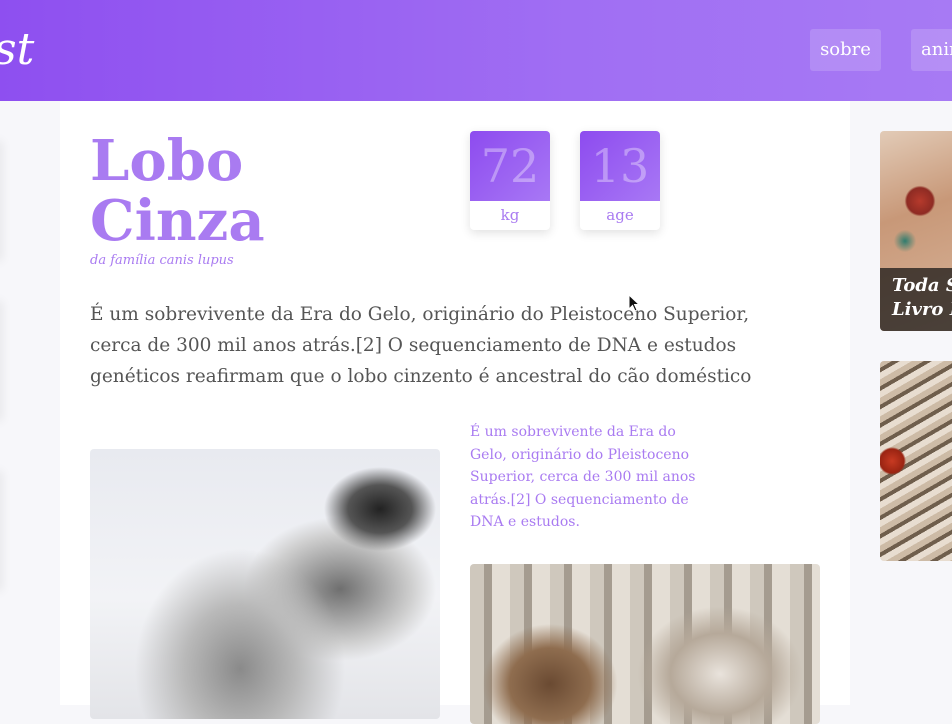 This screenshot has height=724, width=952. Describe the element at coordinates (916, 461) in the screenshot. I see `sidebar-card-owl` at that location.